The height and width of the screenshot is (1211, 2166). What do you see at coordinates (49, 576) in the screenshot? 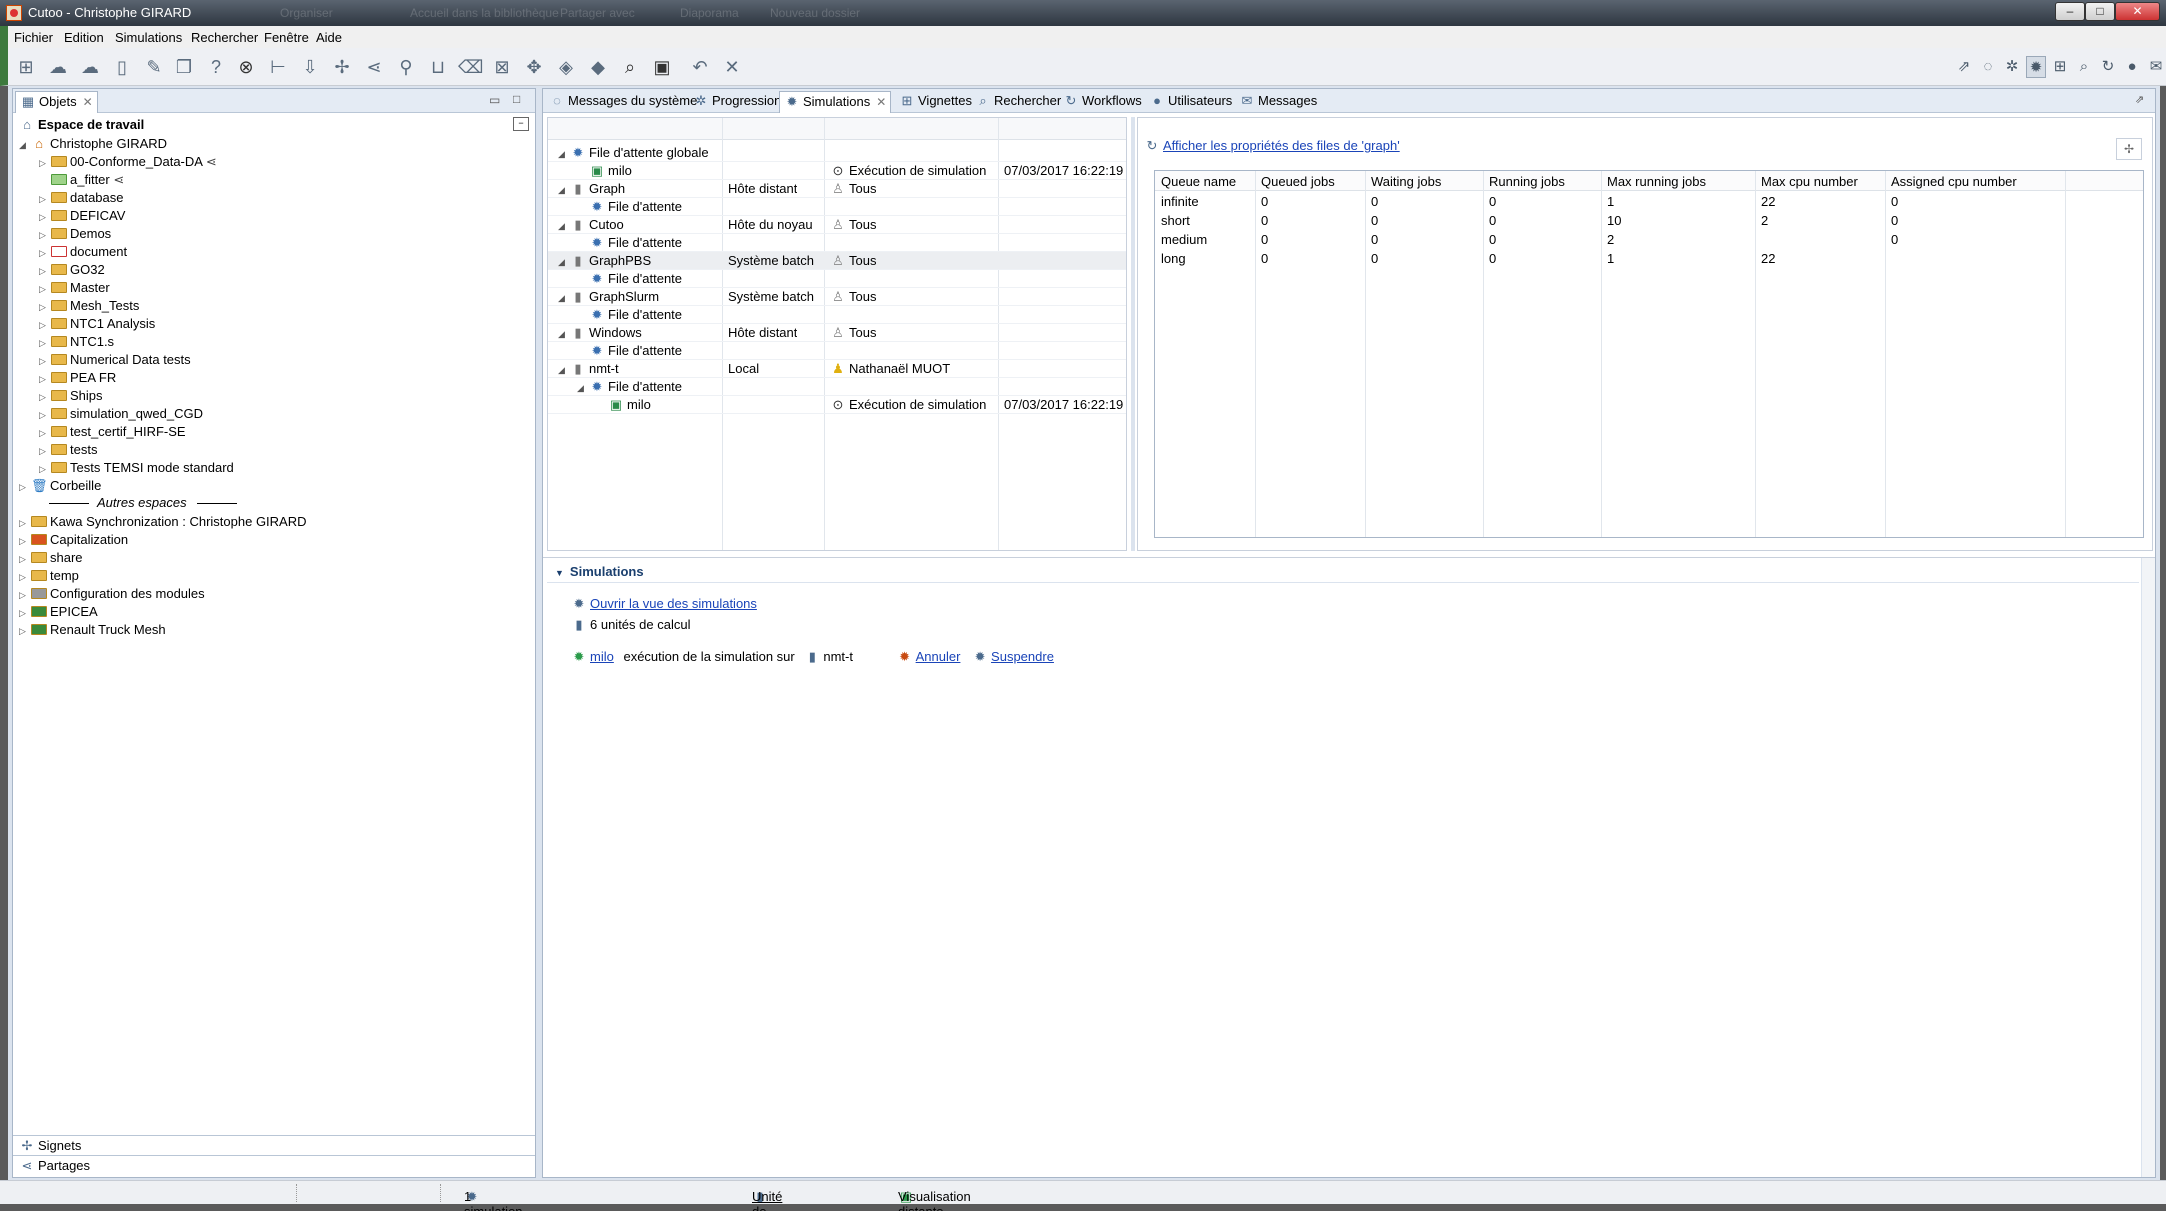
I see `other-space-item: ▷ temp` at bounding box center [49, 576].